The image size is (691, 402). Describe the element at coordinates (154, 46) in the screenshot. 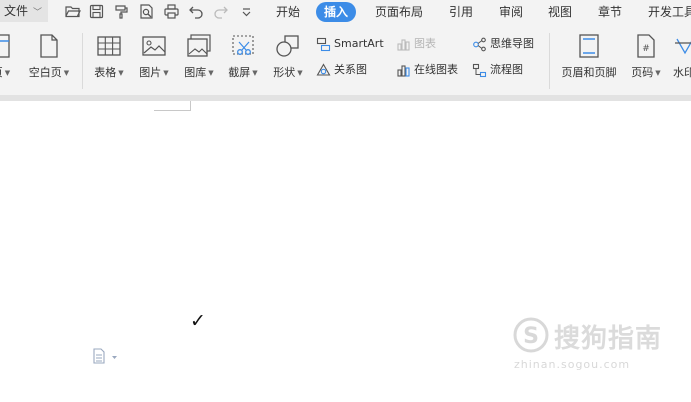

I see `picture-icon` at that location.